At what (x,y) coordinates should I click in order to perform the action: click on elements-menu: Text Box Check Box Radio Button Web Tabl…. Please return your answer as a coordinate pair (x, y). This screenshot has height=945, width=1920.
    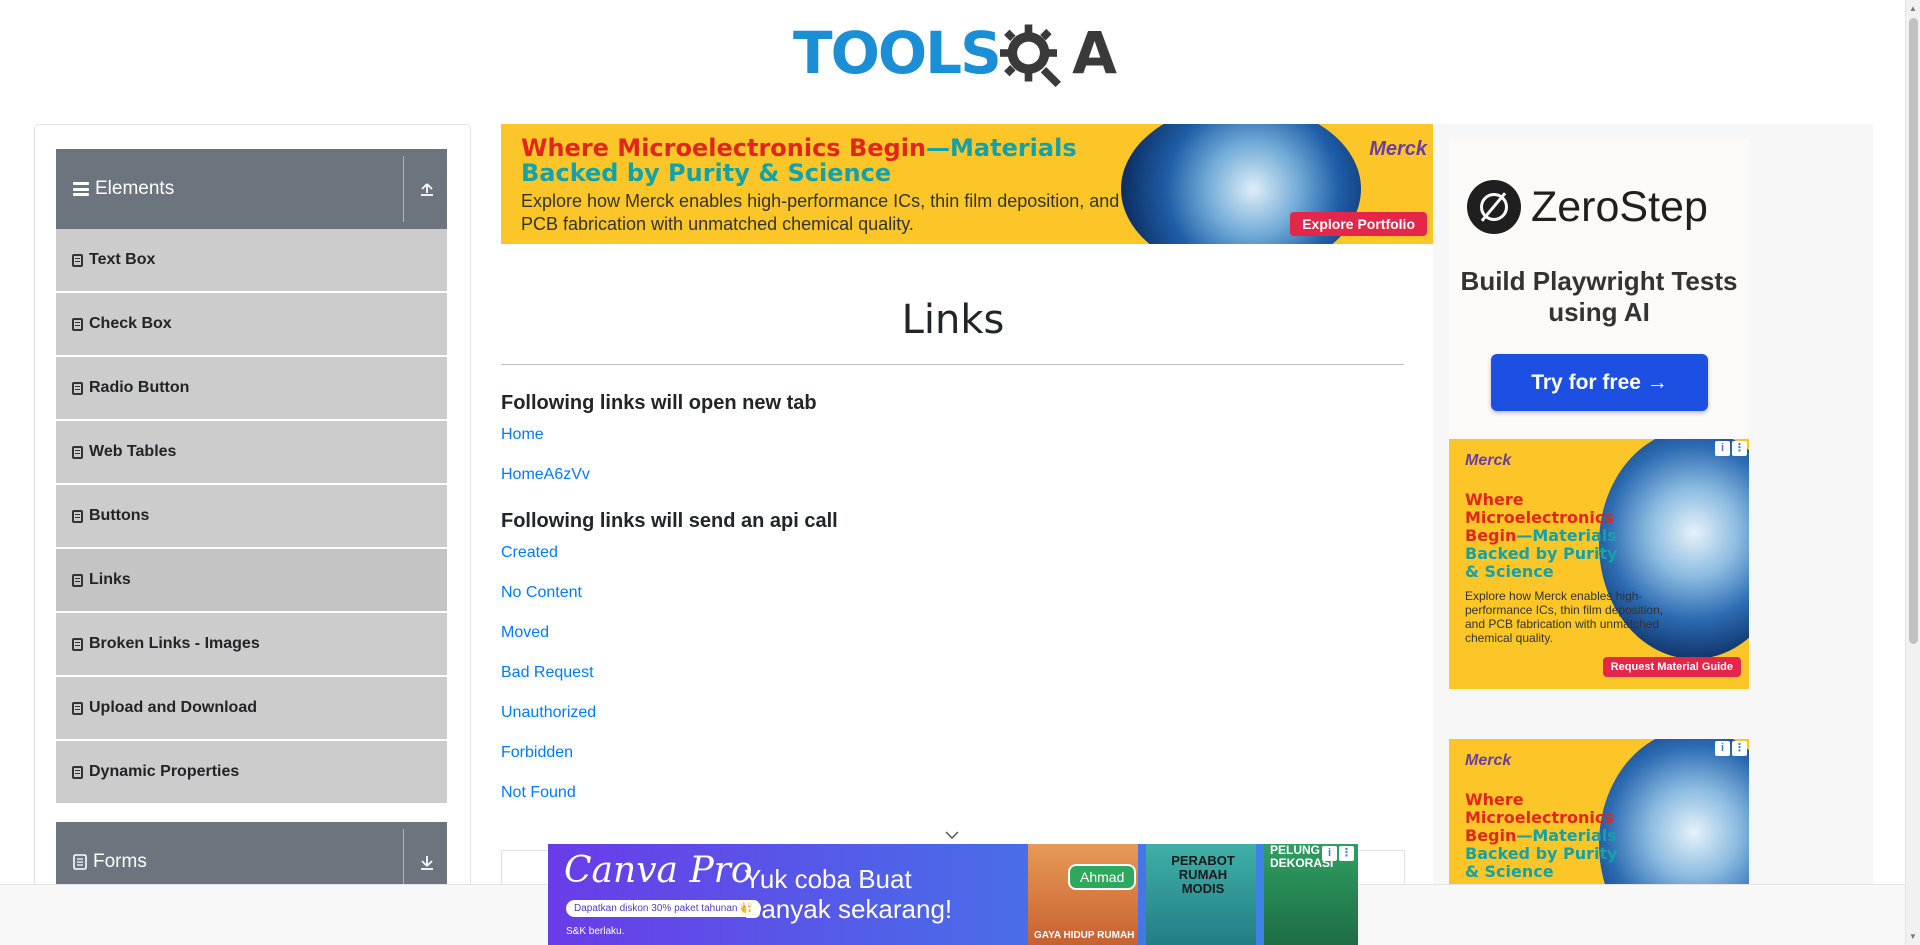
    Looking at the image, I should click on (251, 517).